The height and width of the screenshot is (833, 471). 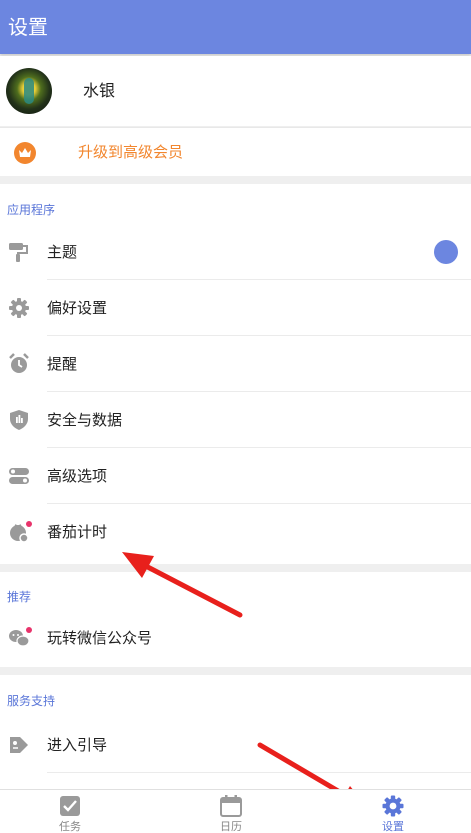 I want to click on settings-item-label: 玩转微信公众号, so click(x=100, y=638).